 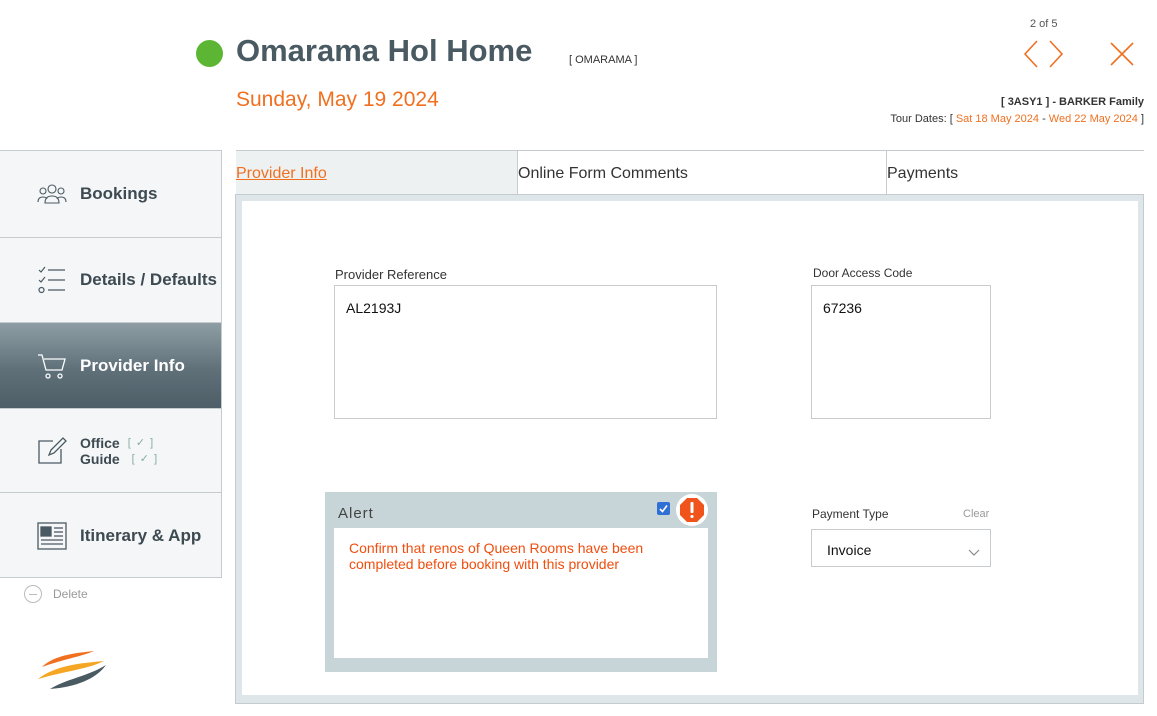 What do you see at coordinates (1072, 102) in the screenshot?
I see `tour-family: [ 3ASY1 ] - BARKER Family` at bounding box center [1072, 102].